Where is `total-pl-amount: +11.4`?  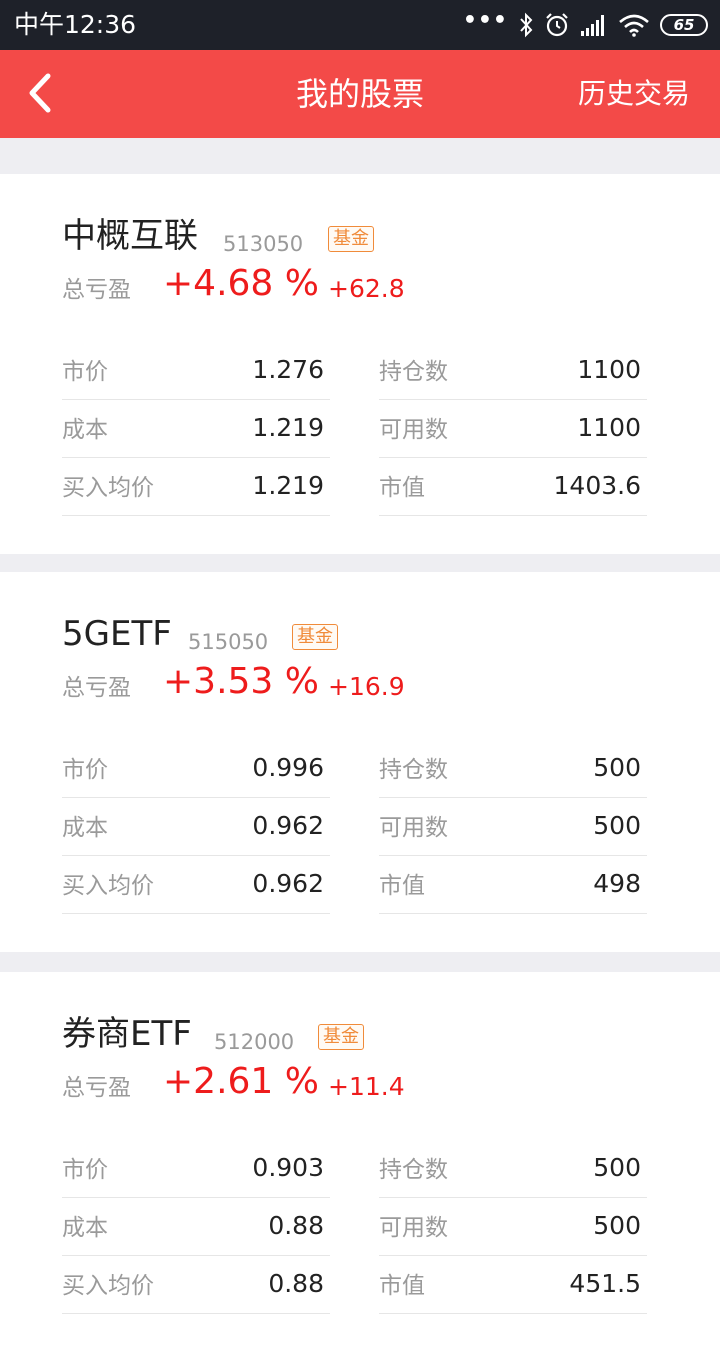
total-pl-amount: +11.4 is located at coordinates (366, 1086).